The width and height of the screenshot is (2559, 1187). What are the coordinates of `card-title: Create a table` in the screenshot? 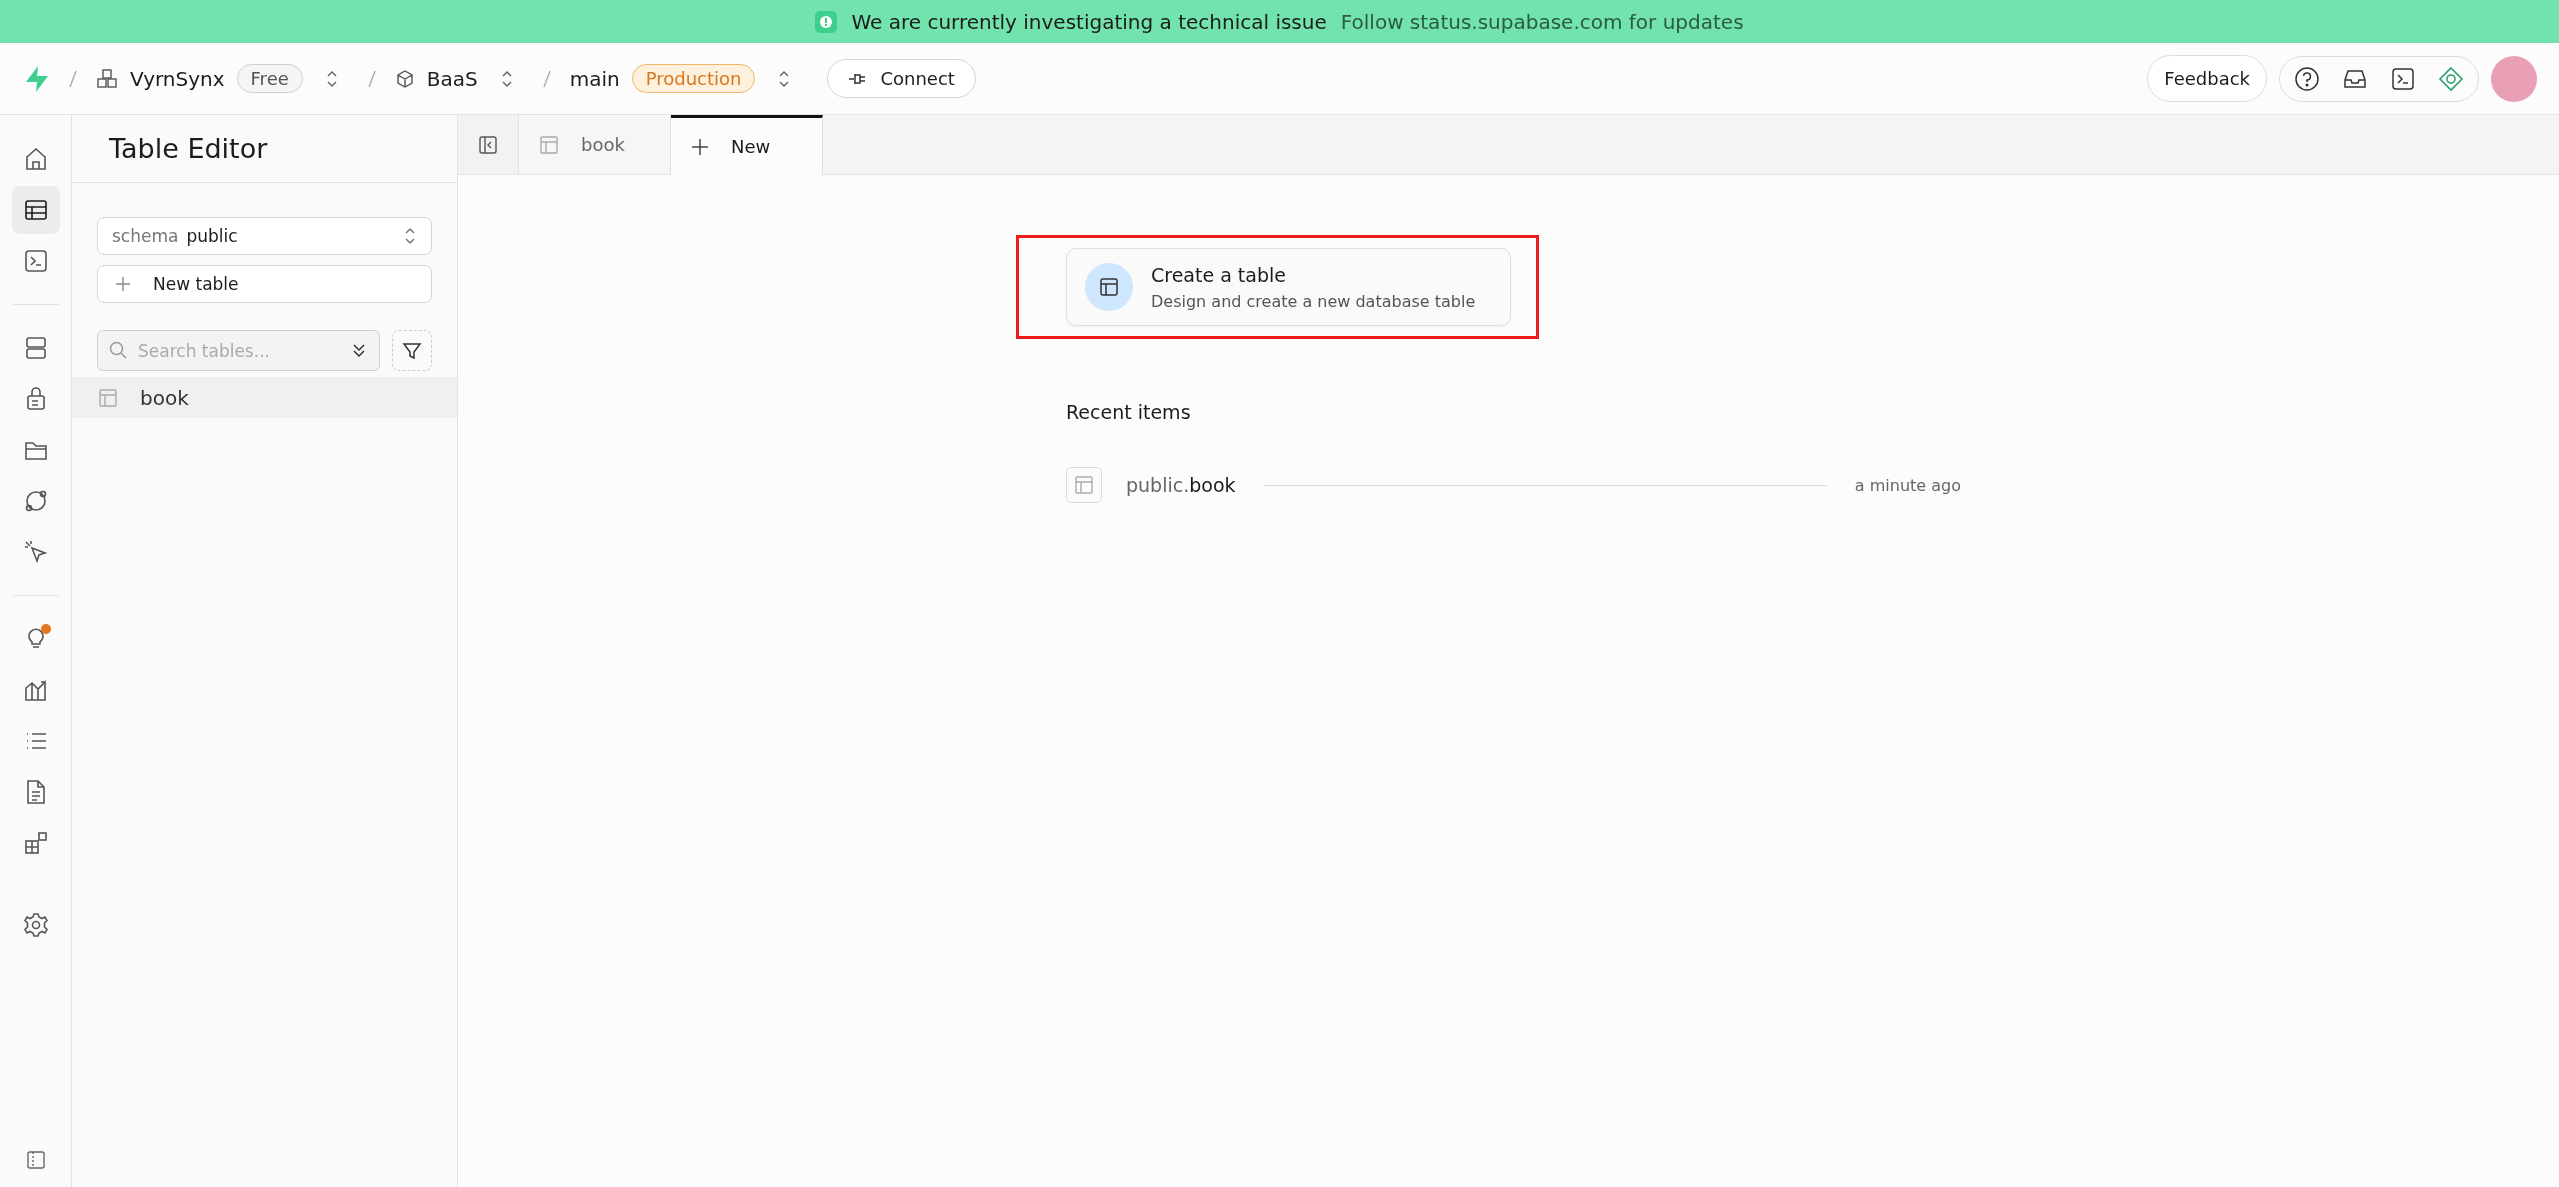 It's located at (1219, 274).